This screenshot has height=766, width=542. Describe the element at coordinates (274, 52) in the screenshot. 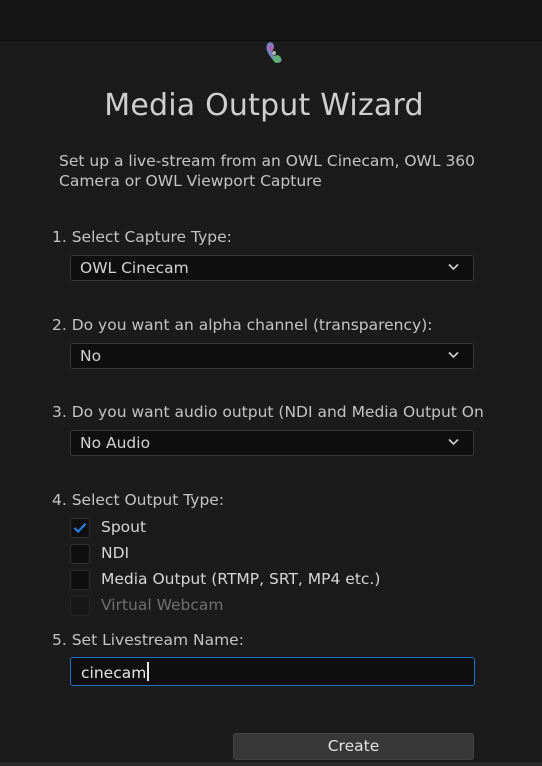

I see `owl-logo-icon` at that location.